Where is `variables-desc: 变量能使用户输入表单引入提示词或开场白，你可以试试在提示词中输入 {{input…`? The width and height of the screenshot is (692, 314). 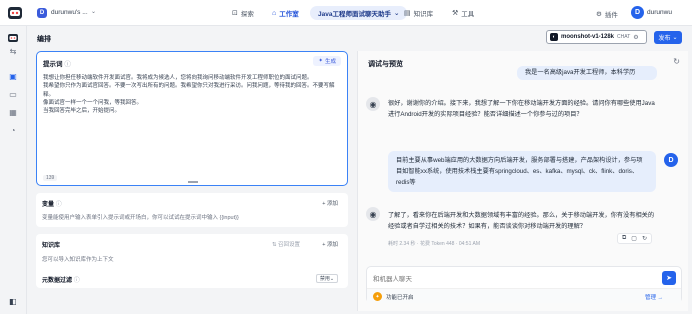 variables-desc: 变量能使用户输入表单引入提示词或开场白，你可以试试在提示词中输入 {{input… is located at coordinates (140, 218).